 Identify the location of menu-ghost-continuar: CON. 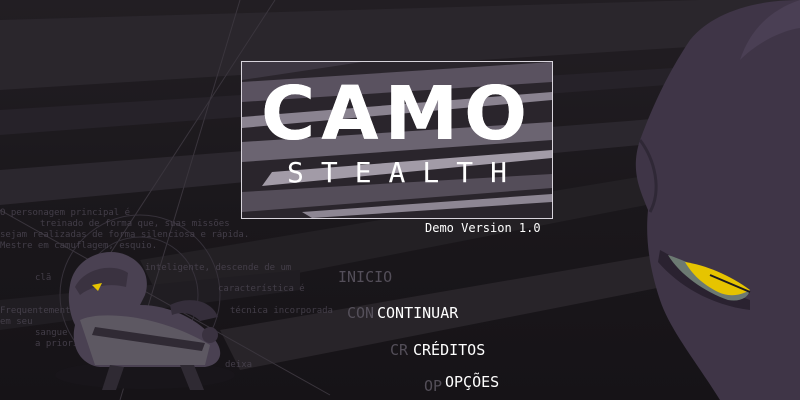
(361, 313).